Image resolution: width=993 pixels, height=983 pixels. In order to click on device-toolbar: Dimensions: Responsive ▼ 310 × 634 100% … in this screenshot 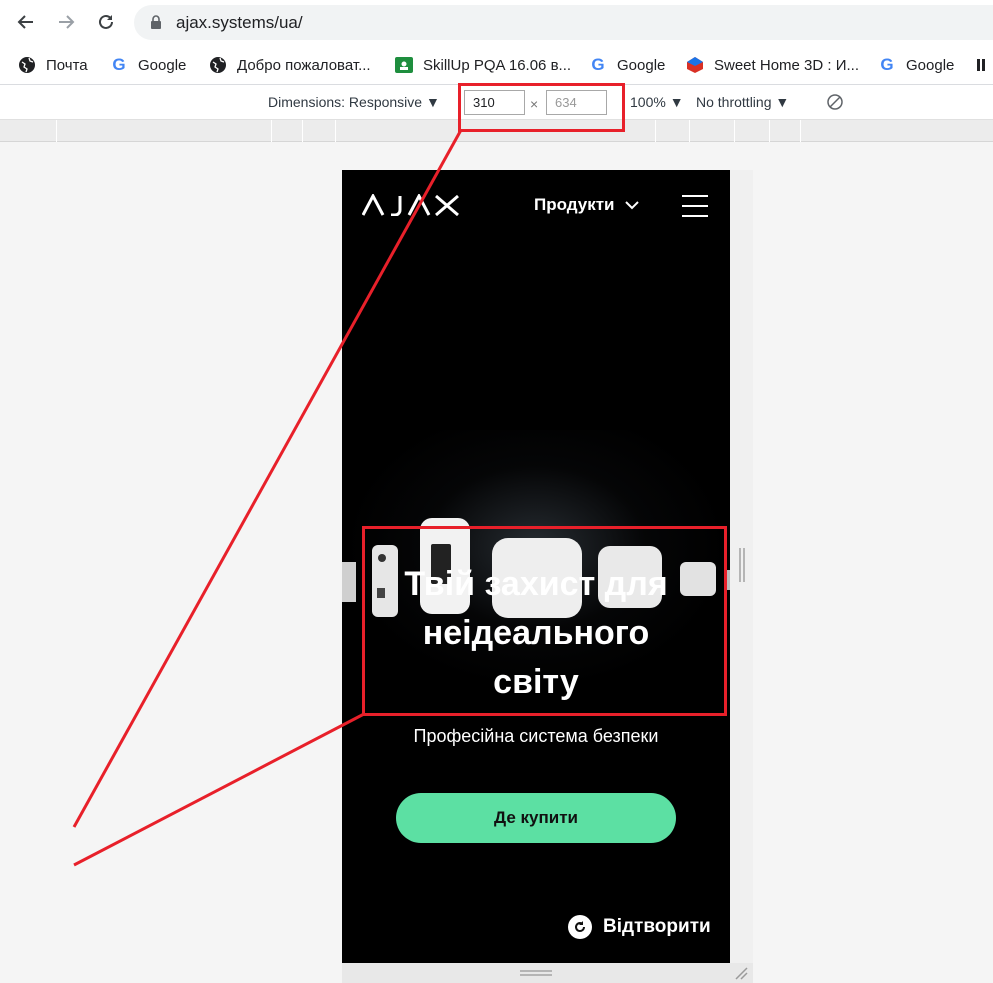, I will do `click(496, 103)`.